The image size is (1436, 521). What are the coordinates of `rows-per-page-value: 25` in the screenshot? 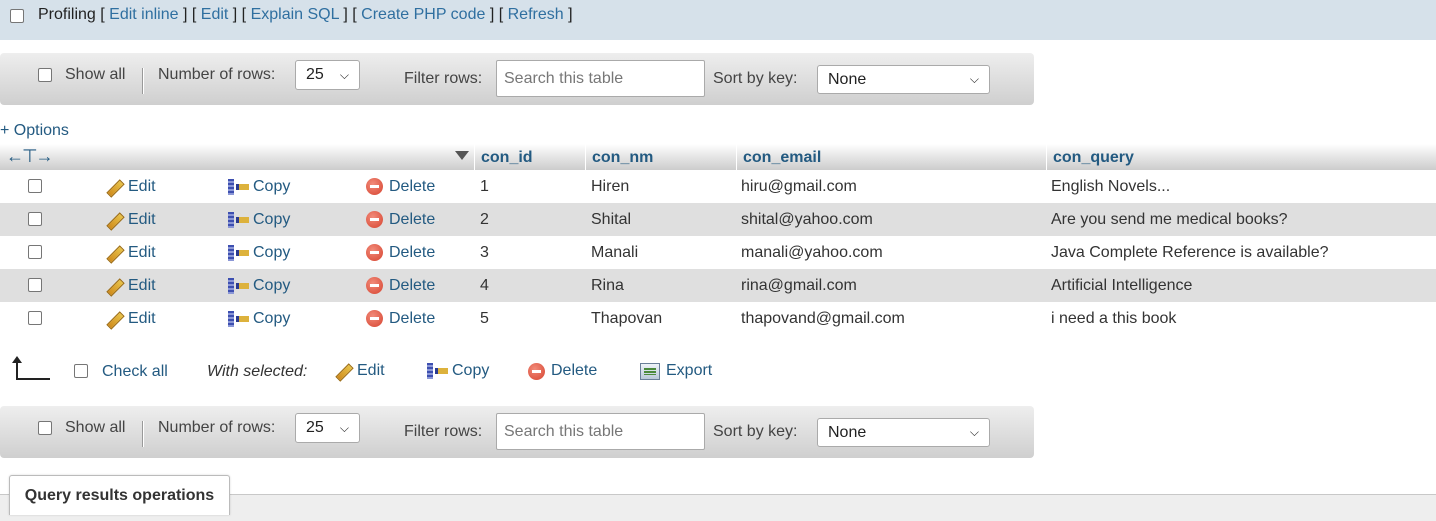 It's located at (315, 427).